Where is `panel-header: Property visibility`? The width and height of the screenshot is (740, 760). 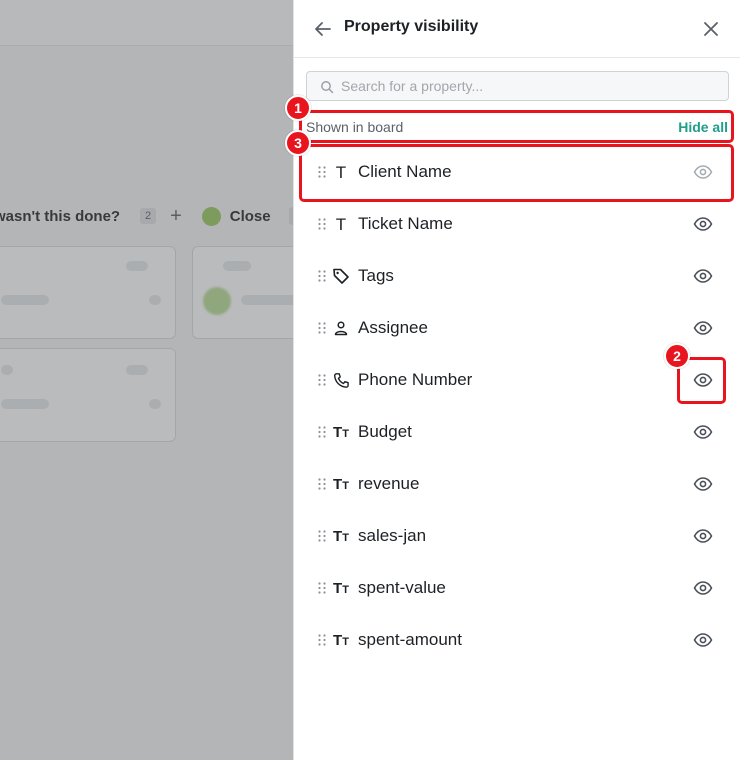
panel-header: Property visibility is located at coordinates (517, 29).